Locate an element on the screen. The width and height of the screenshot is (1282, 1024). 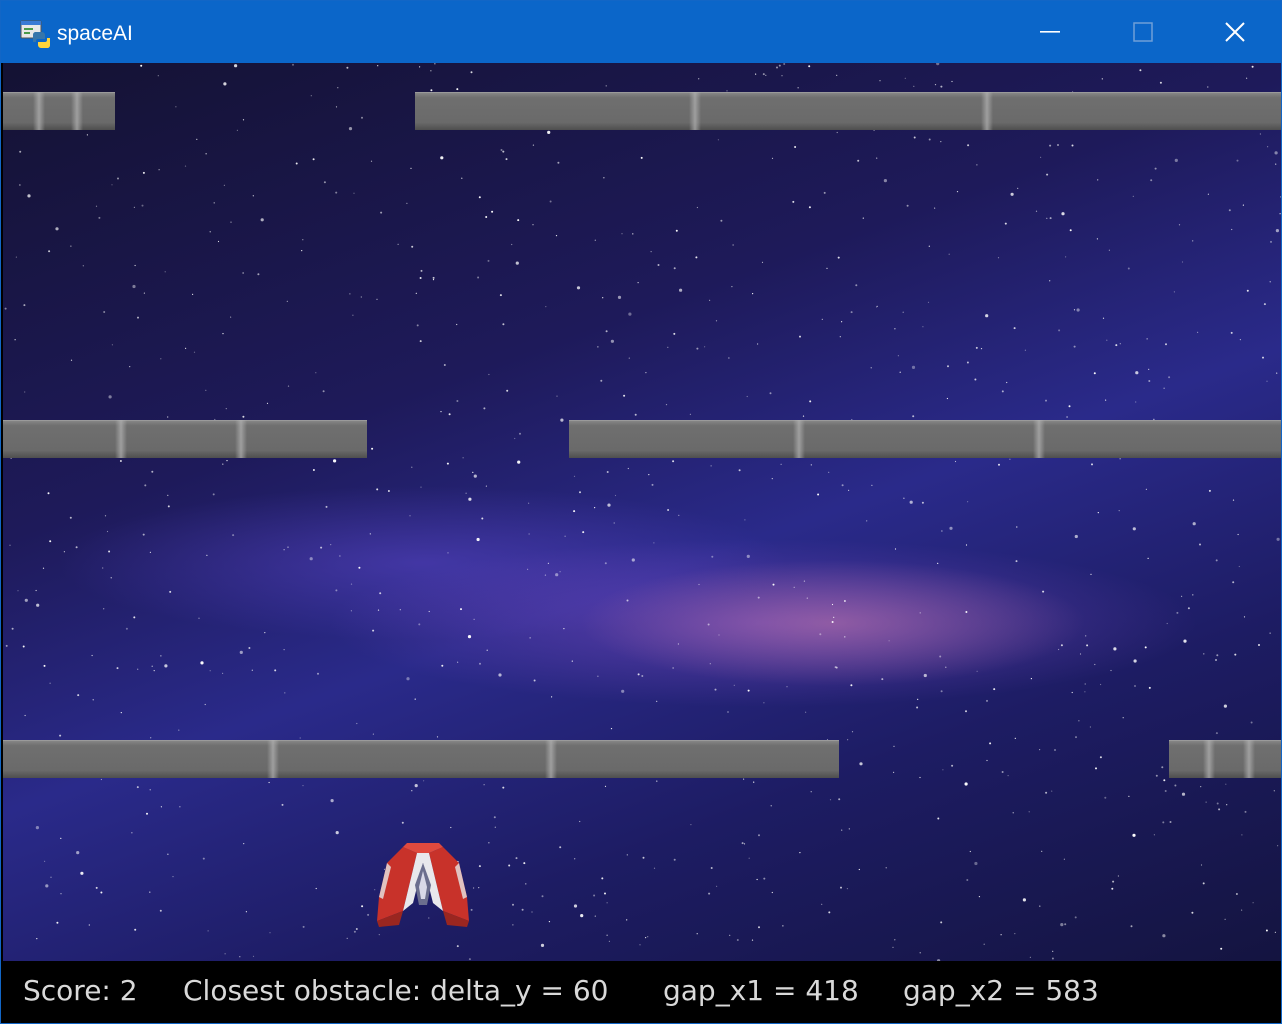
obstacle-row2-left is located at coordinates (185, 439).